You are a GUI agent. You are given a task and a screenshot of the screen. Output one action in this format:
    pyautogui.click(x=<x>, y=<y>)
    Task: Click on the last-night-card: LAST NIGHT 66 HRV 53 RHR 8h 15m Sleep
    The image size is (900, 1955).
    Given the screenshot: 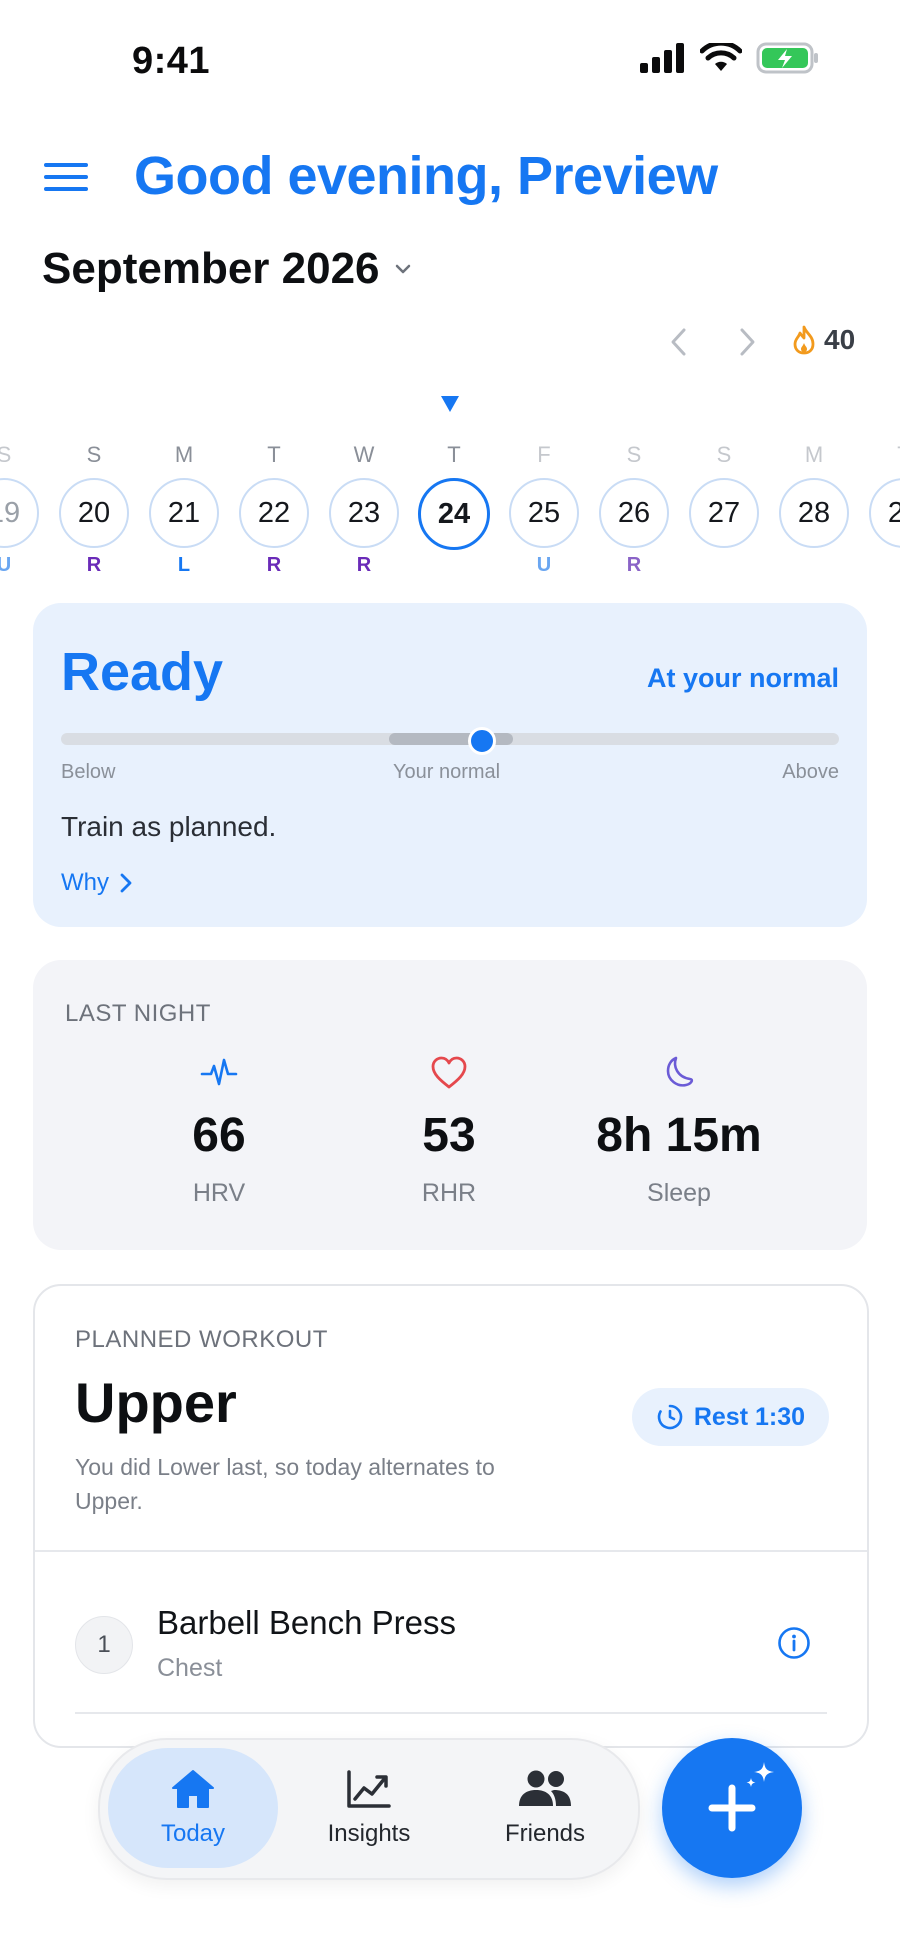 What is the action you would take?
    pyautogui.click(x=450, y=1105)
    